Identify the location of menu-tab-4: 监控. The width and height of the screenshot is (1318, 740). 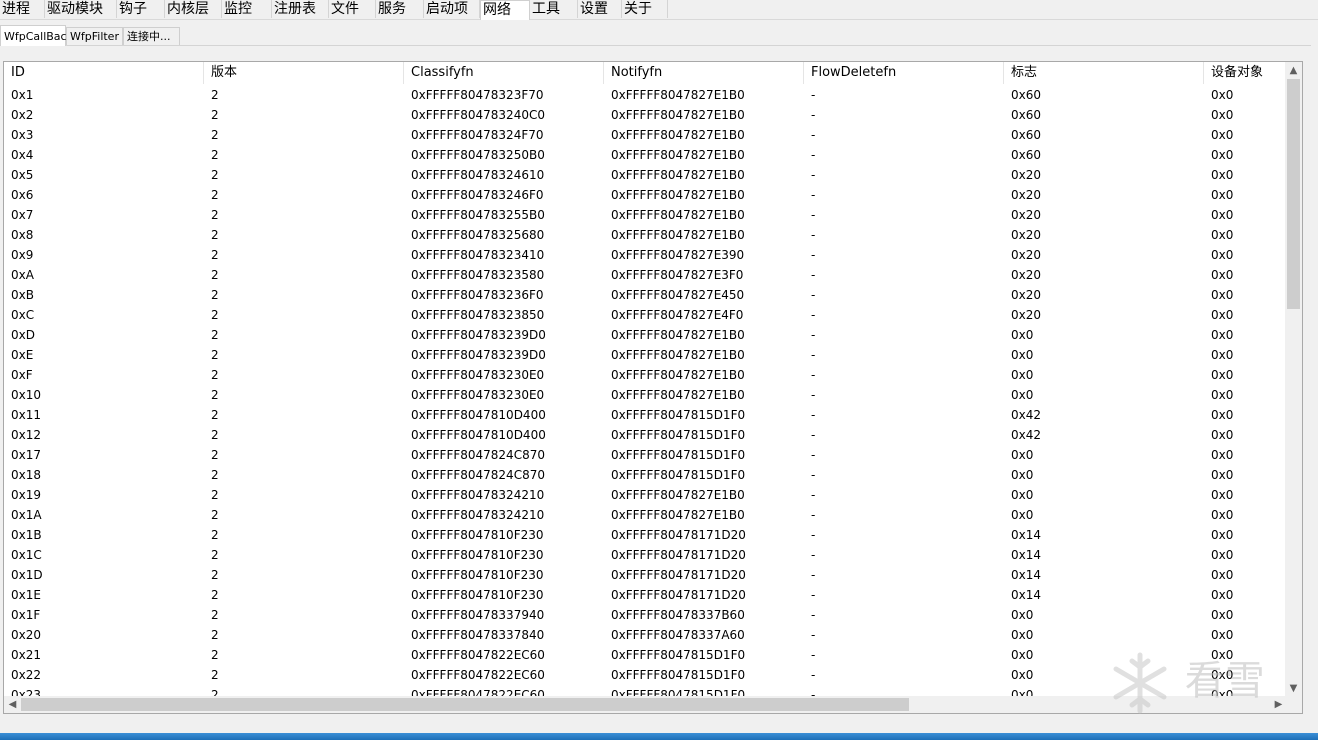
(247, 9).